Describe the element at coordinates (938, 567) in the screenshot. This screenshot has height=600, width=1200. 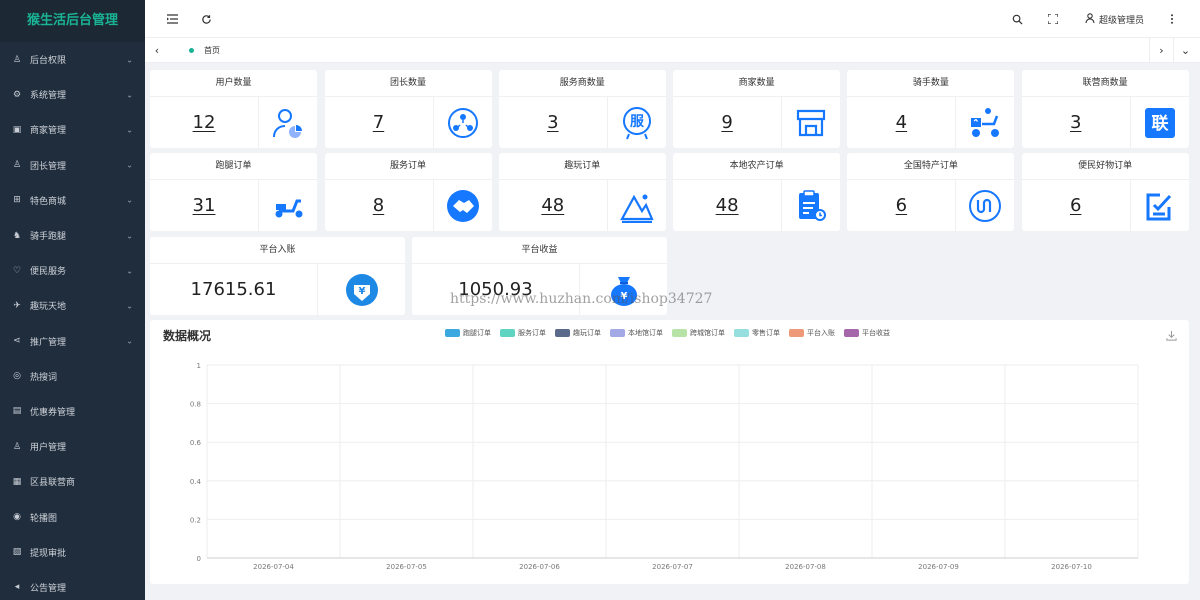
I see `x-tick-label: 2026-07-09` at that location.